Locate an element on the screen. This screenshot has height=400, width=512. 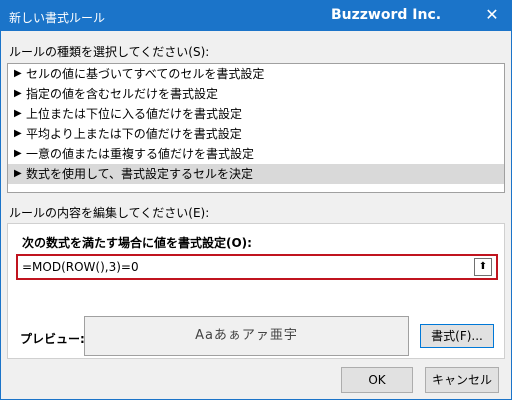
rule-type-item-label: 一意の値または重複する値だけを書式設定 is located at coordinates (140, 154).